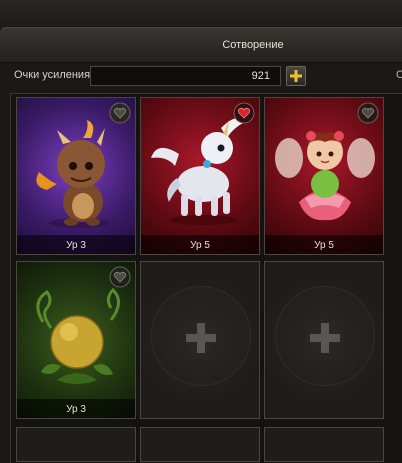  I want to click on clipped-label: О, so click(399, 75).